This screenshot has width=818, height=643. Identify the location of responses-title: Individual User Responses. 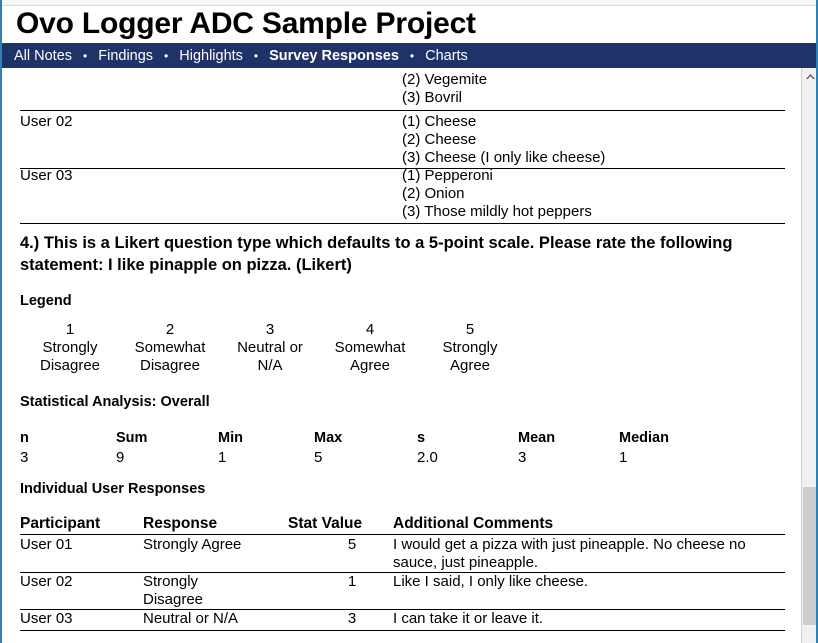
(113, 489).